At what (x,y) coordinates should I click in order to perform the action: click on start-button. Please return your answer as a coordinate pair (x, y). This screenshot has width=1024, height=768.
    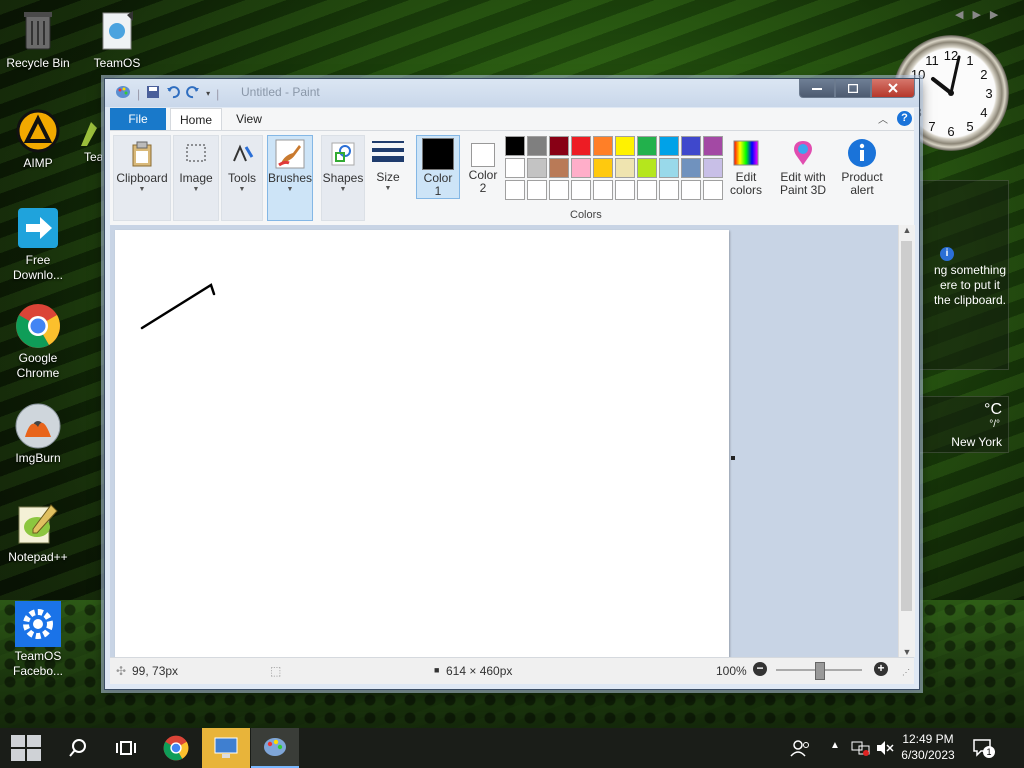
    Looking at the image, I should click on (26, 748).